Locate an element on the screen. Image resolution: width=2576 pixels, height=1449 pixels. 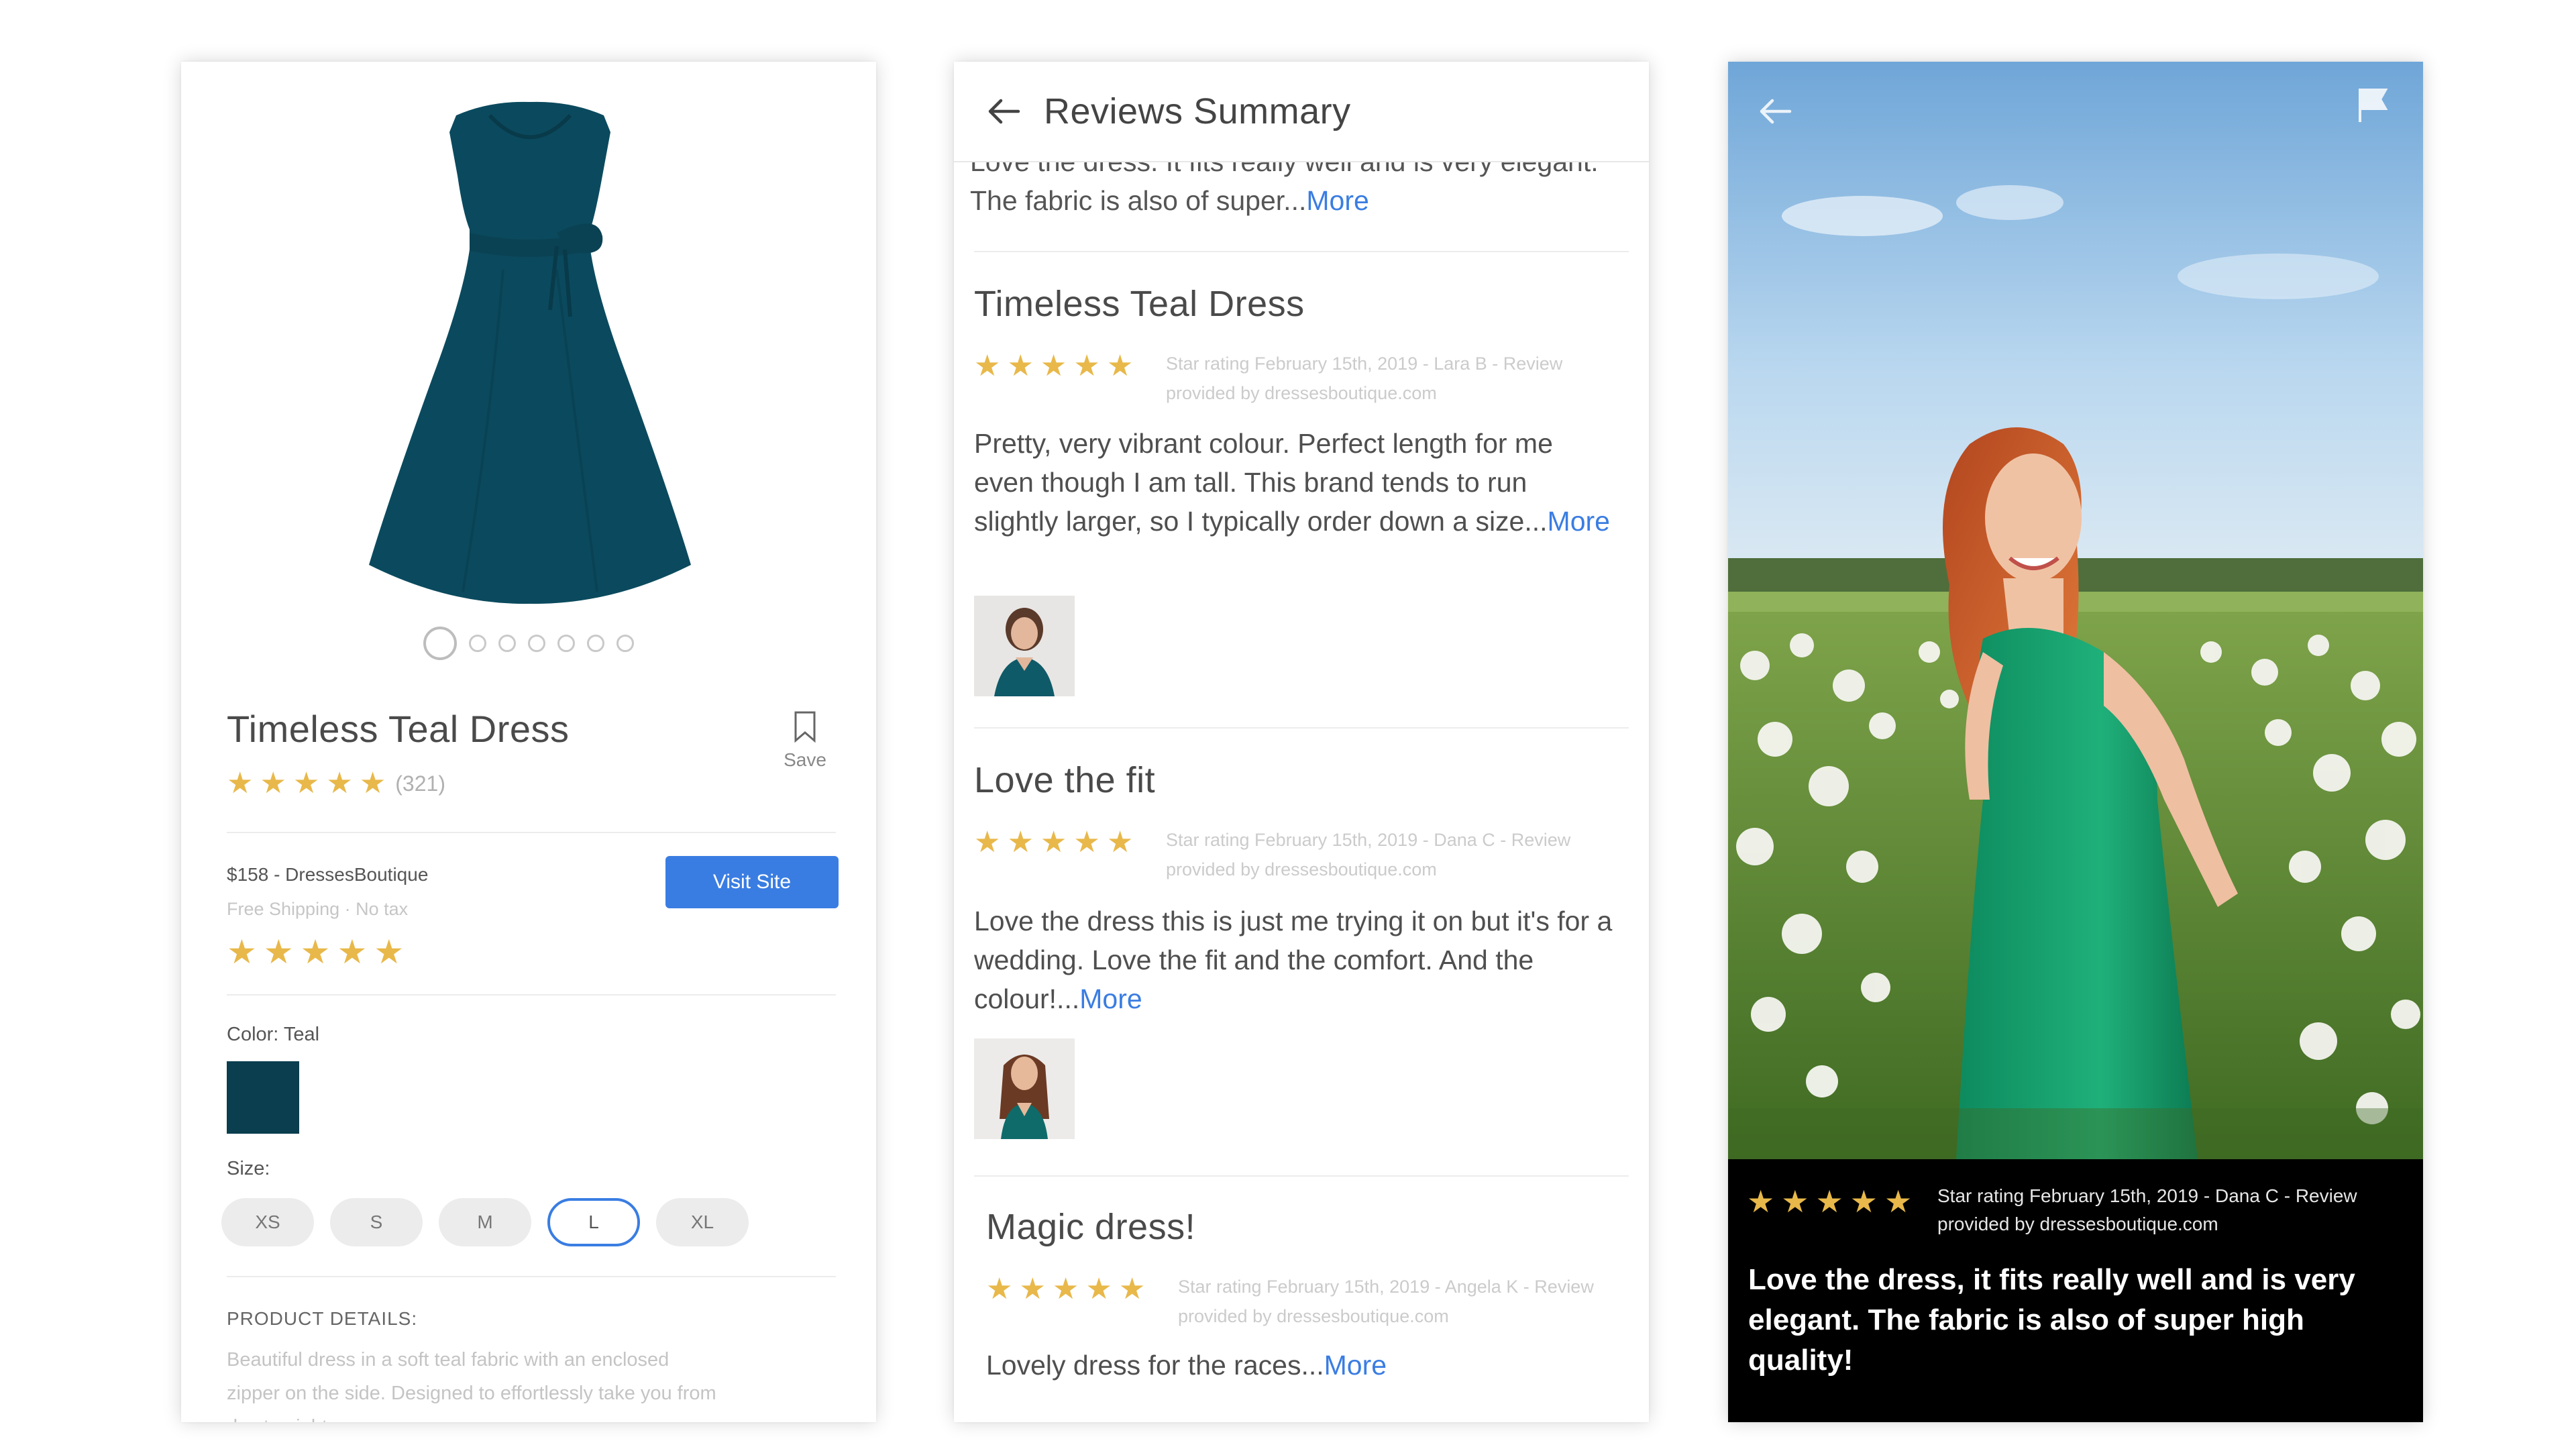
save-button: Save is located at coordinates (805, 740).